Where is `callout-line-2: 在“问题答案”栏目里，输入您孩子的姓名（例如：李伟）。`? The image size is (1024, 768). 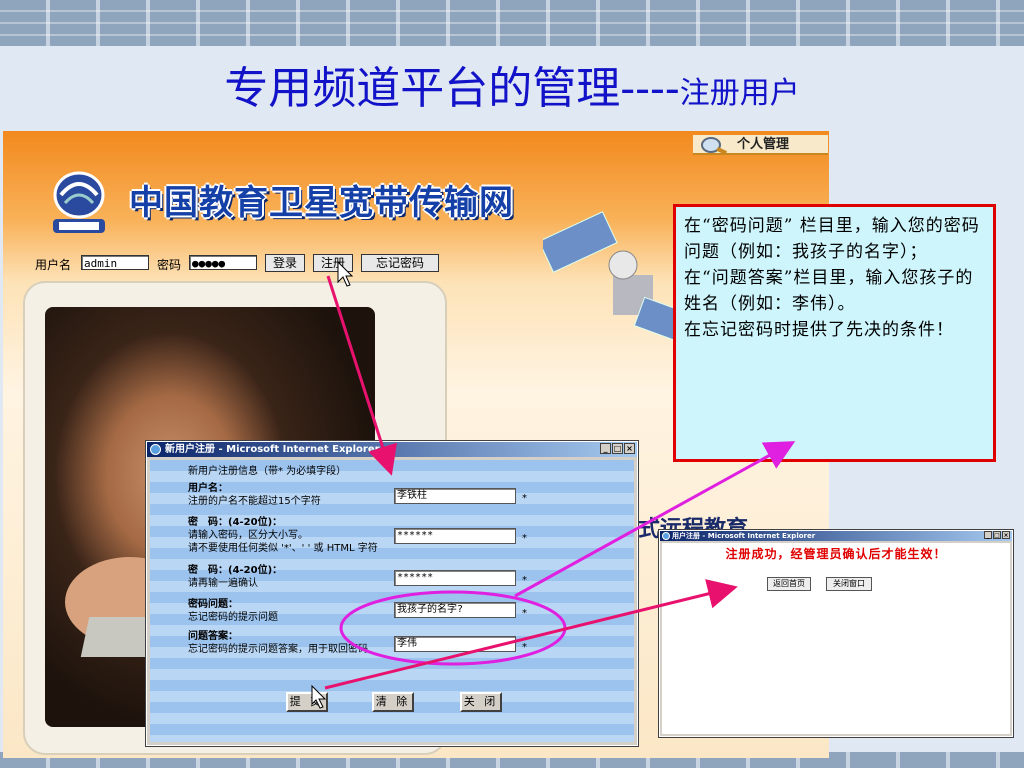
callout-line-2: 在“问题答案”栏目里，输入您孩子的姓名（例如：李伟）。 is located at coordinates (829, 291).